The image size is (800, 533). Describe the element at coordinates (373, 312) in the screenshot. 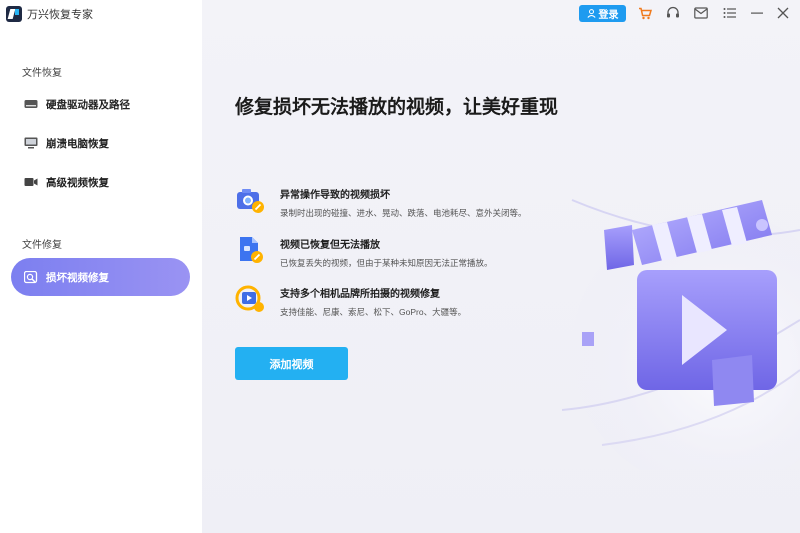

I see `feature-description: 支持佳能、尼康、索尼、松下、GoPro、大疆等。` at that location.